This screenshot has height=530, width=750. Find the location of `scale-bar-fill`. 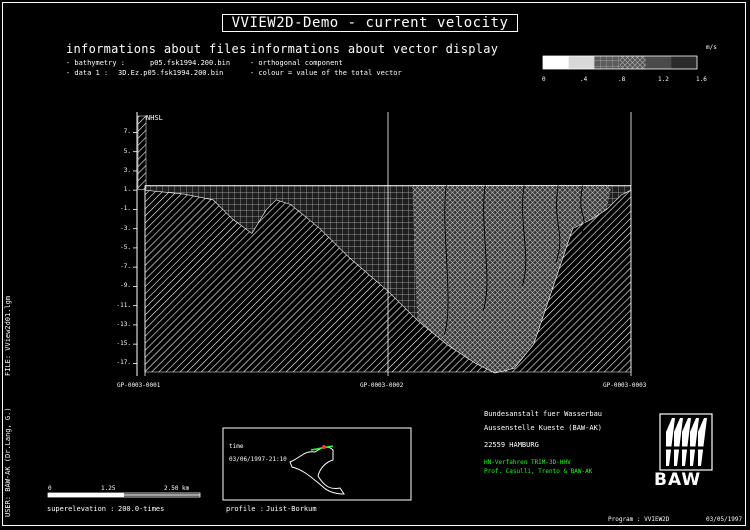

scale-bar-fill is located at coordinates (86, 495).